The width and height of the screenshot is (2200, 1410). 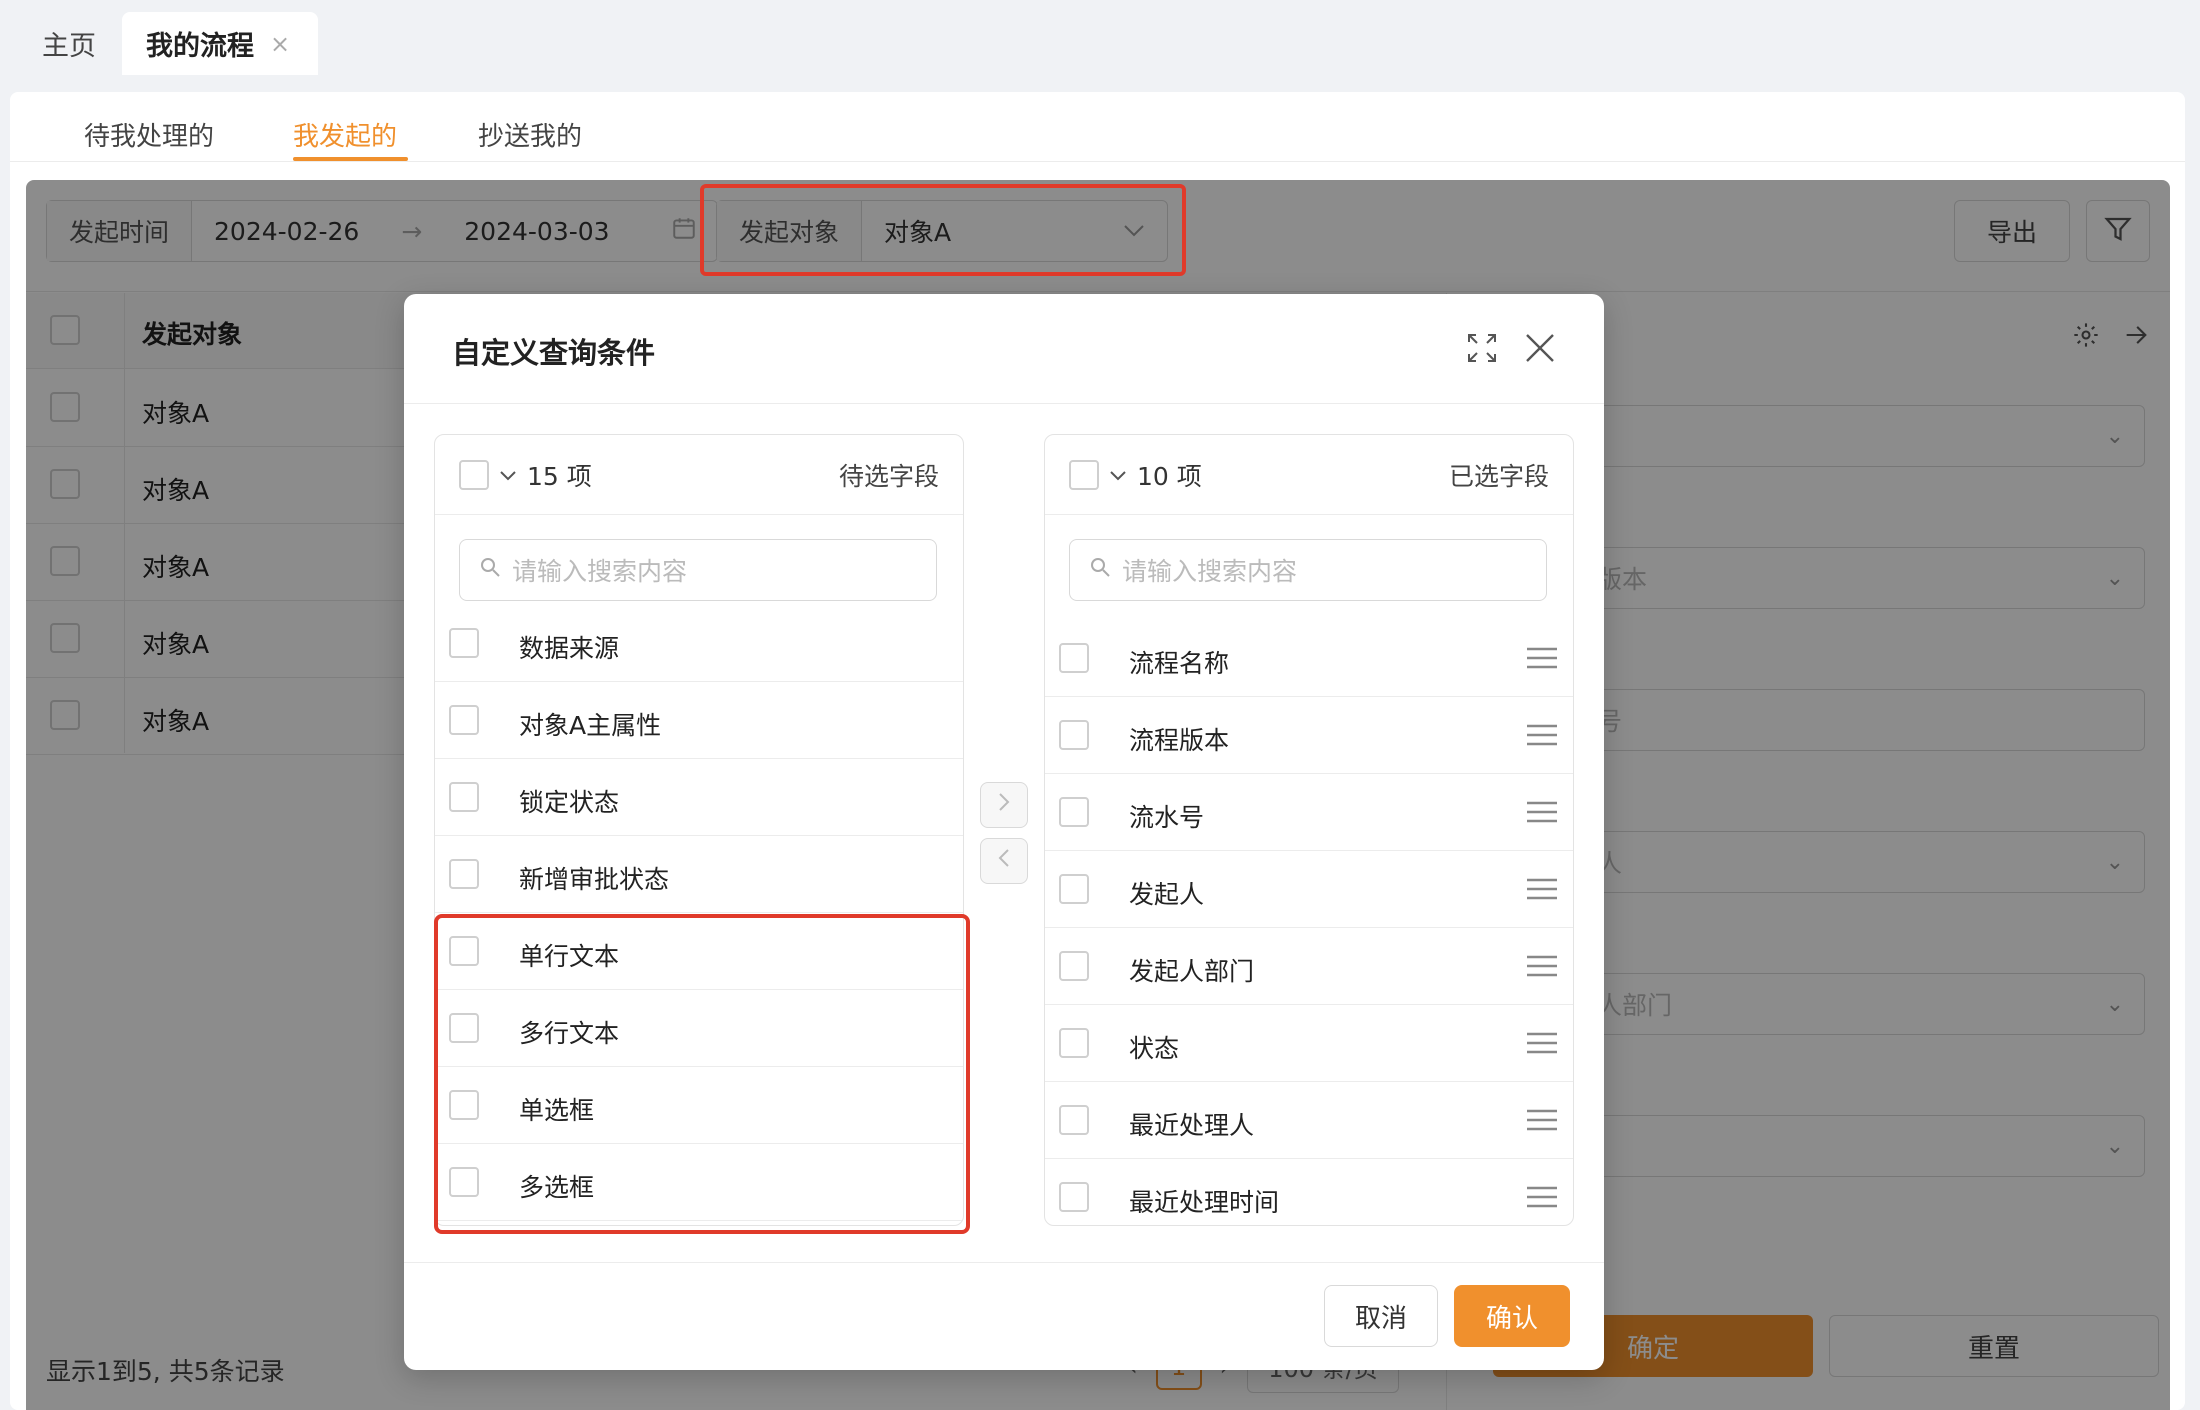 I want to click on confirm-button: 确认, so click(x=1512, y=1316).